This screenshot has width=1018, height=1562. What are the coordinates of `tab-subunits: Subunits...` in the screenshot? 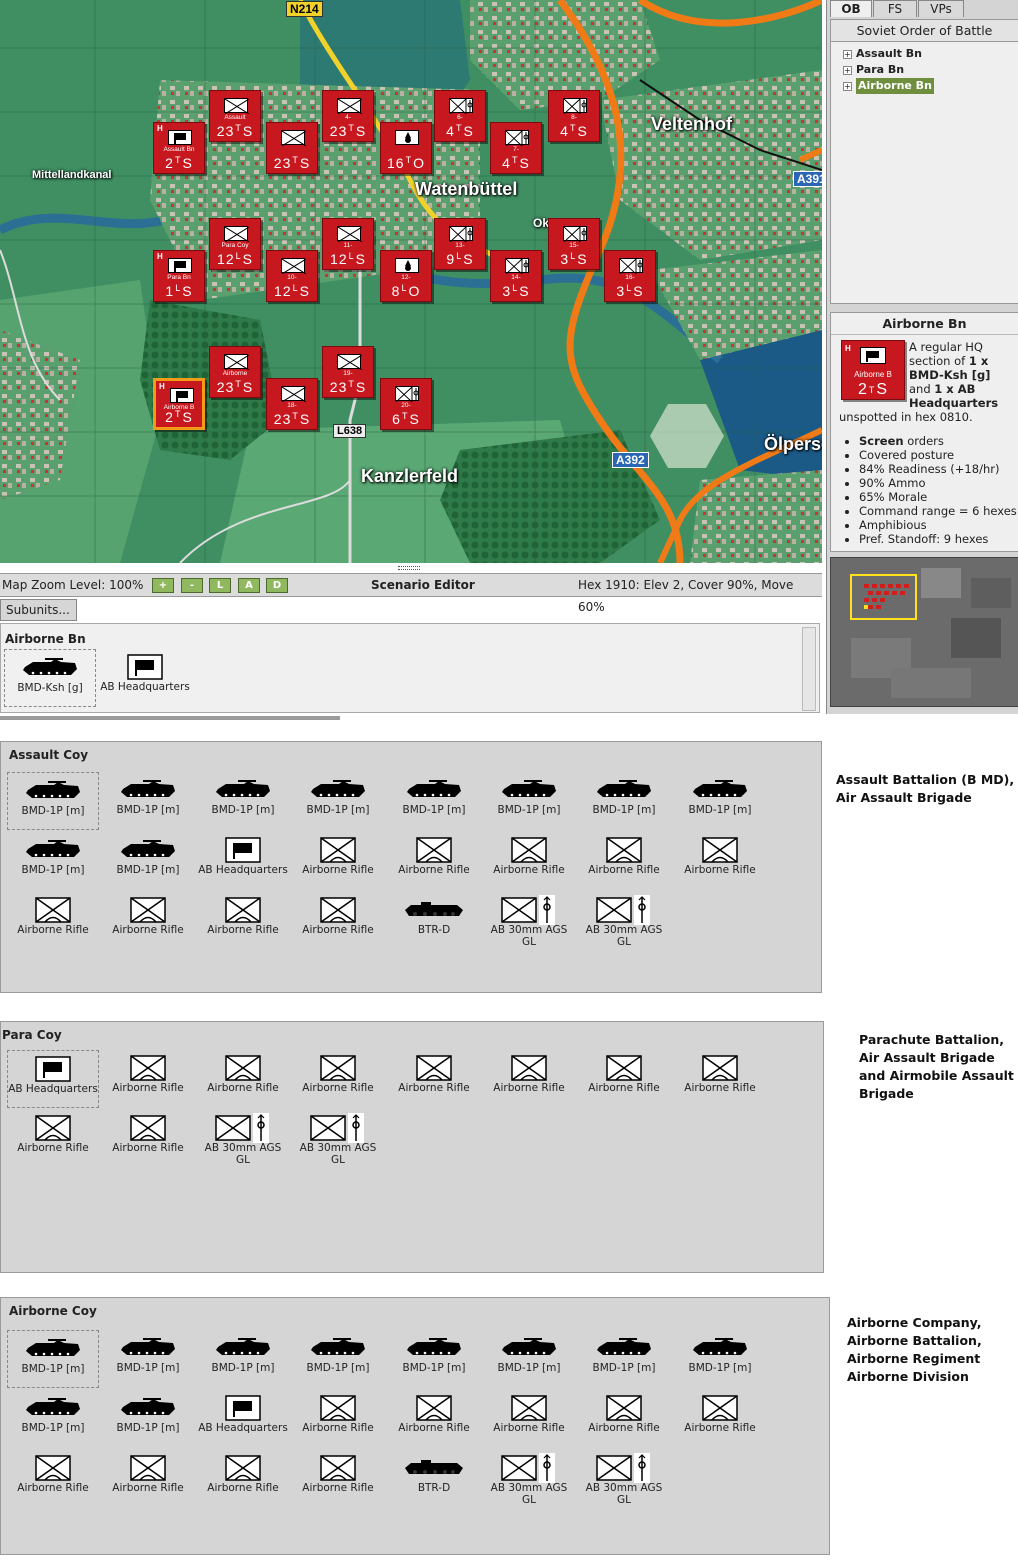 It's located at (38, 610).